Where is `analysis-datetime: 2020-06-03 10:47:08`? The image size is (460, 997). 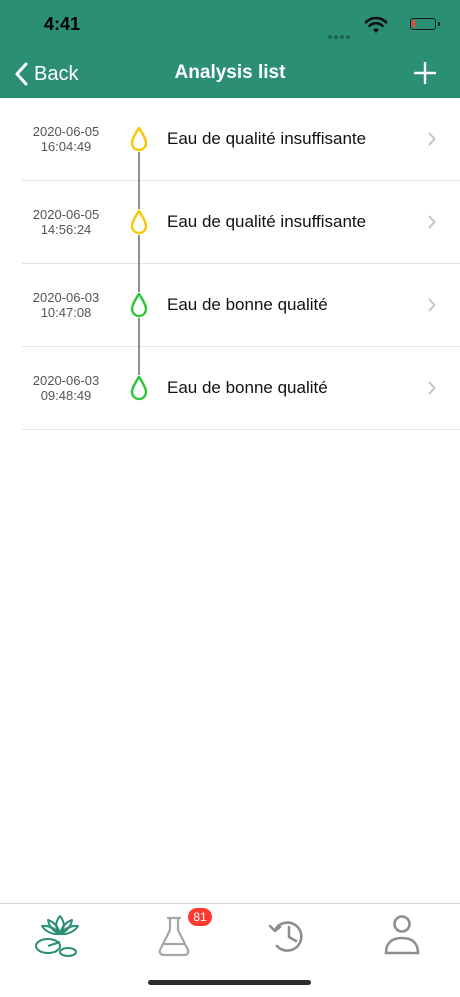
analysis-datetime: 2020-06-03 10:47:08 is located at coordinates (66, 305).